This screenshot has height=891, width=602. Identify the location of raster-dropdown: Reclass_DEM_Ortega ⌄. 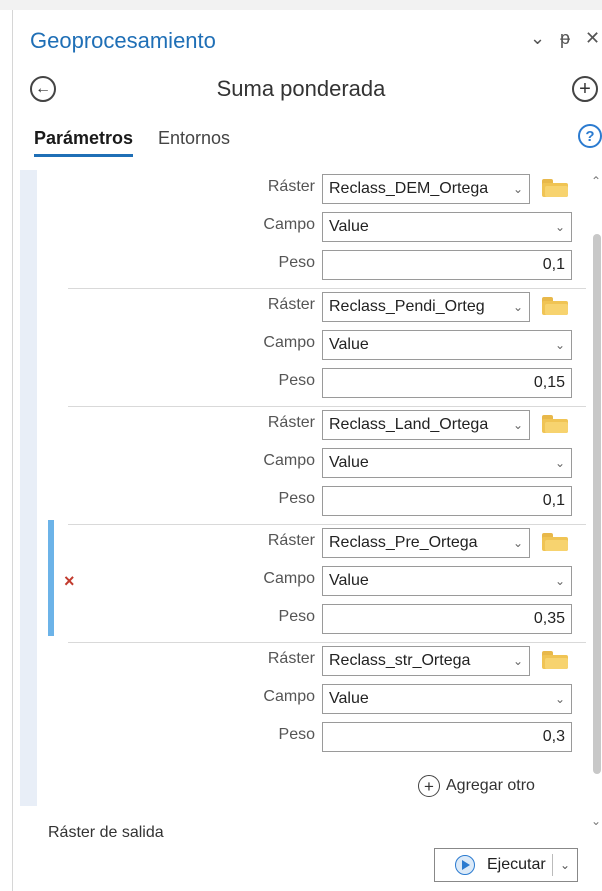
(426, 189).